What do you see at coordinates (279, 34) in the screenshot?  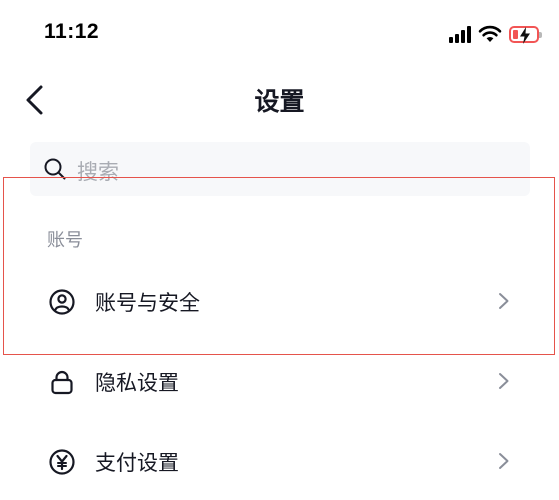 I see `status-bar: 11:12` at bounding box center [279, 34].